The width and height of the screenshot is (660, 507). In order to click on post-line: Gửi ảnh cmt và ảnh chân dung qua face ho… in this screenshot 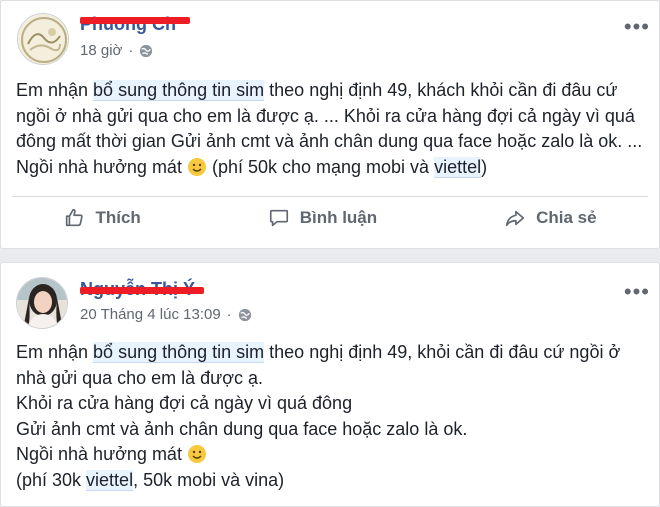, I will do `click(242, 428)`.